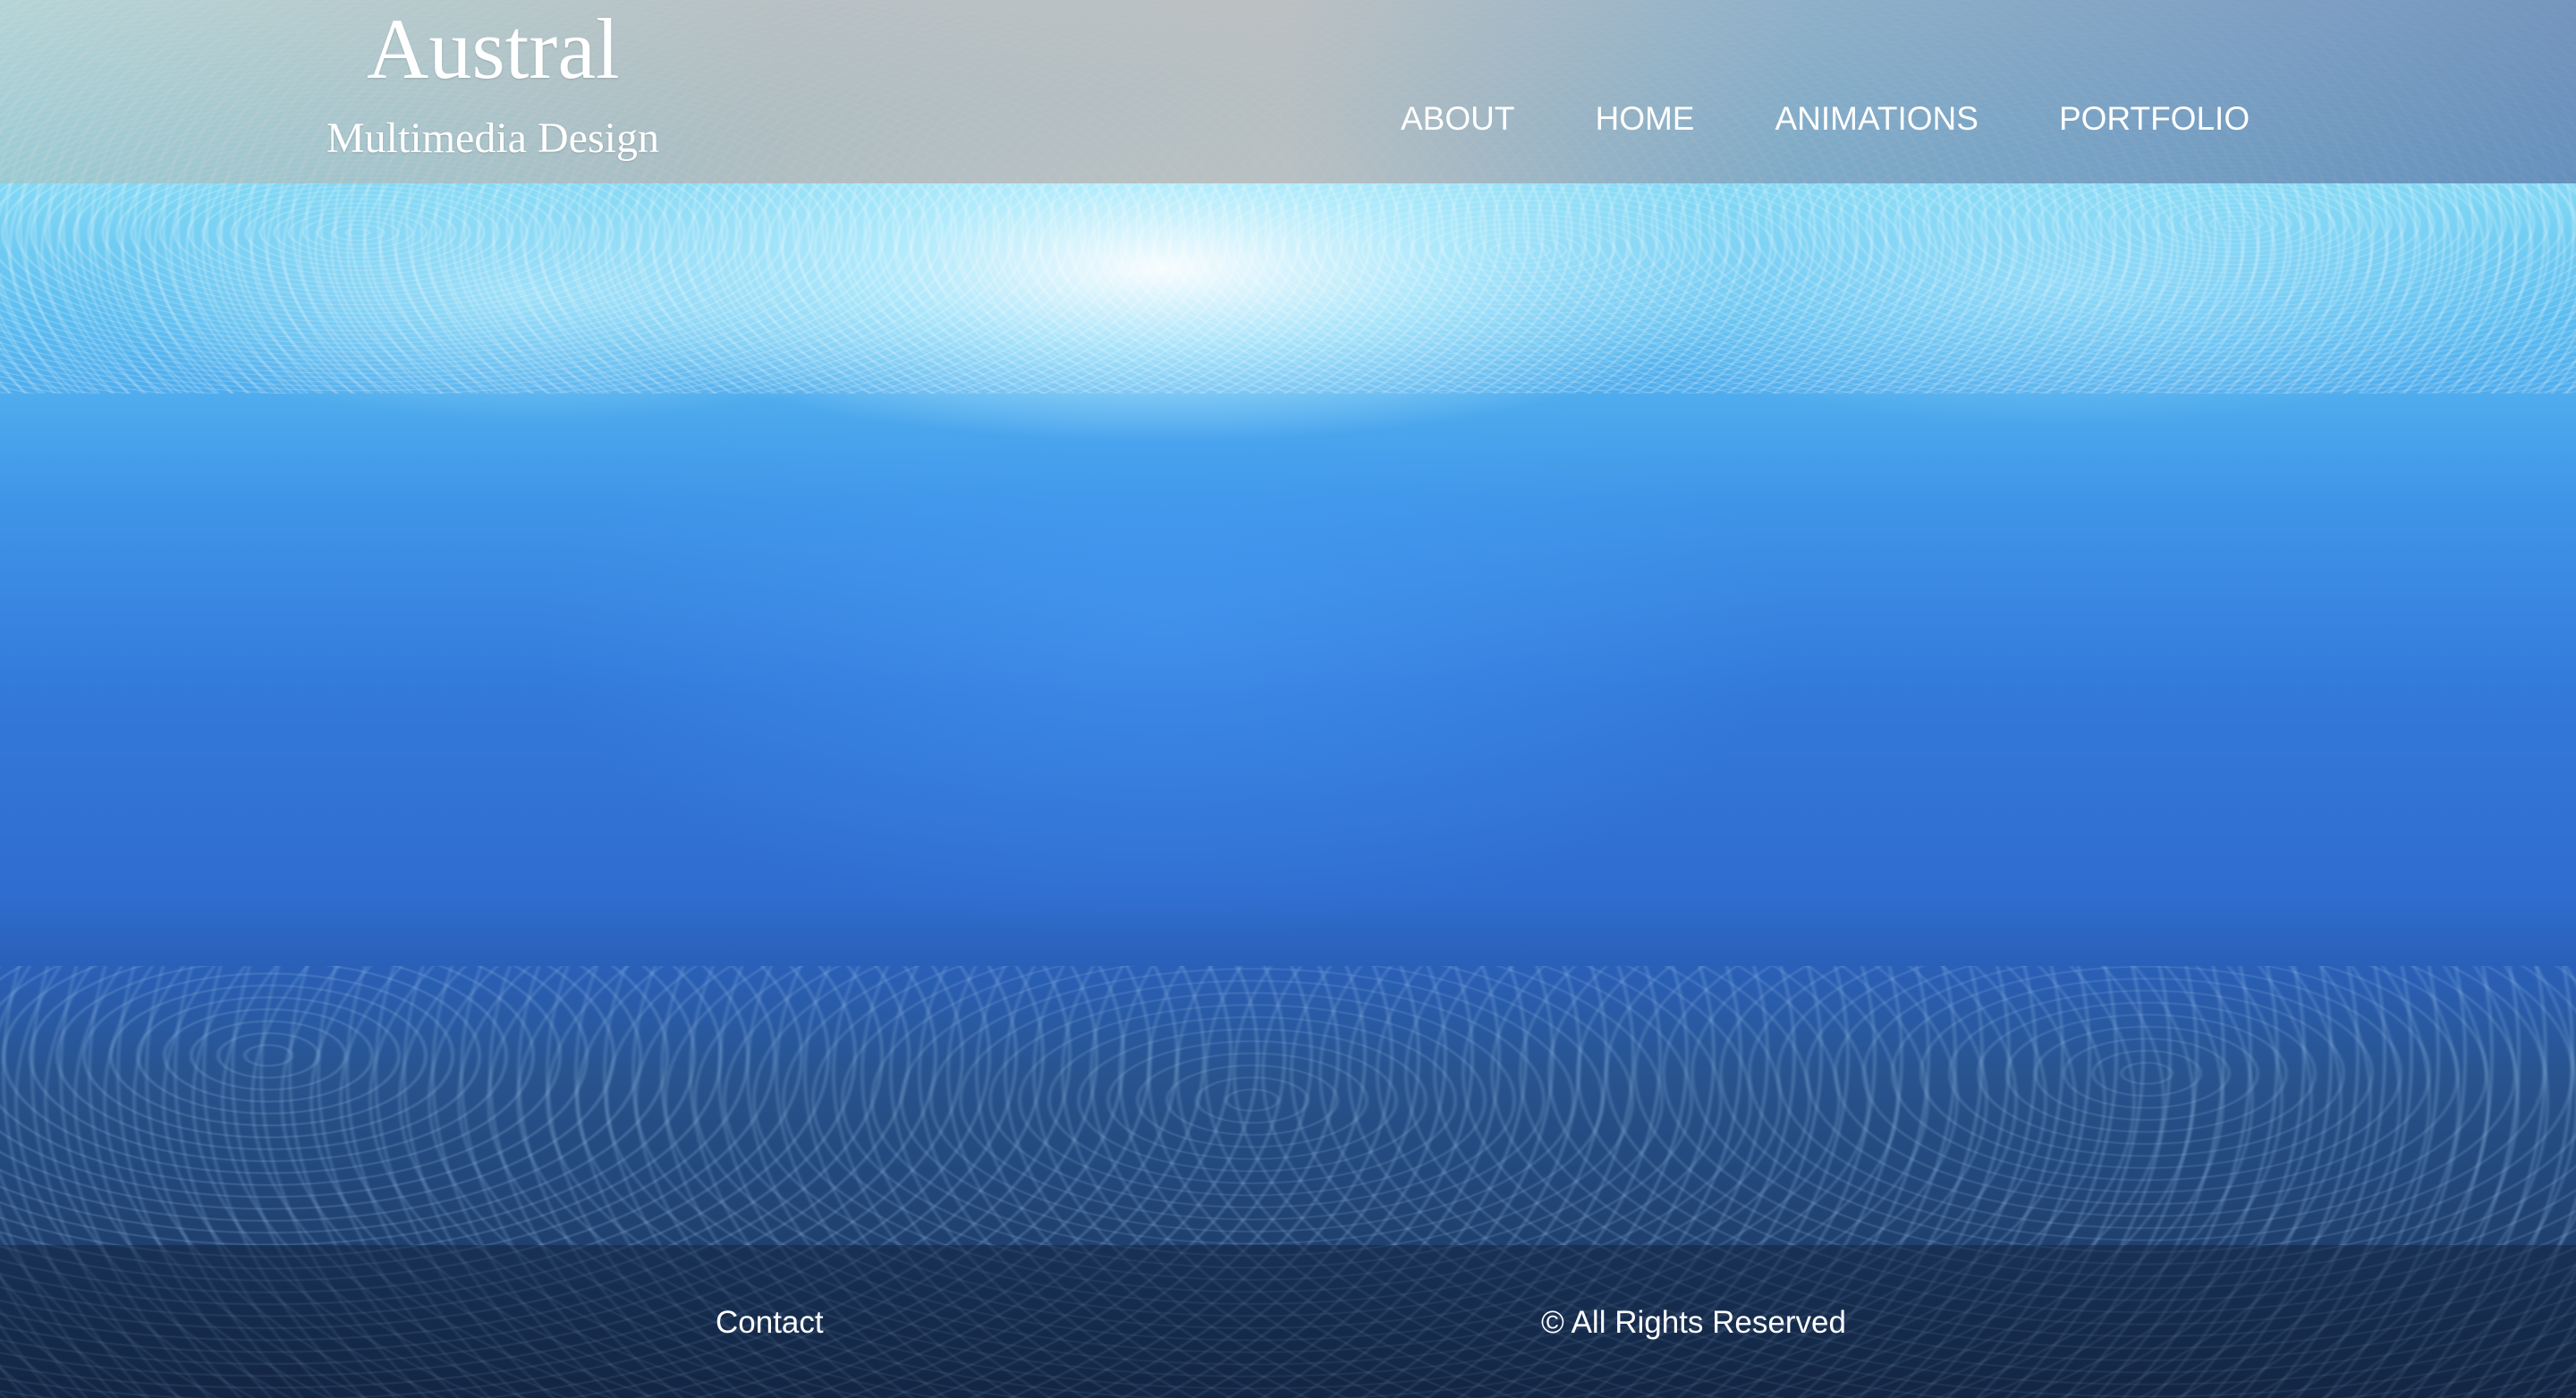 The height and width of the screenshot is (1398, 2576). What do you see at coordinates (493, 49) in the screenshot?
I see `brand-title: Austral` at bounding box center [493, 49].